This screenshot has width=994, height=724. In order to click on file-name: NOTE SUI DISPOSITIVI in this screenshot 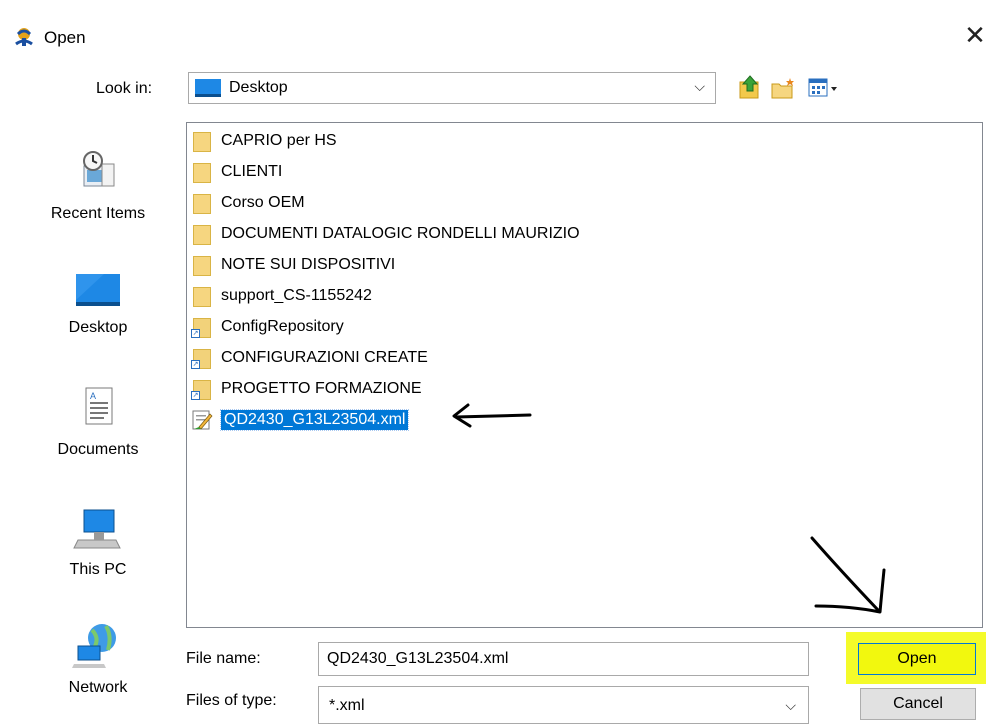, I will do `click(308, 264)`.